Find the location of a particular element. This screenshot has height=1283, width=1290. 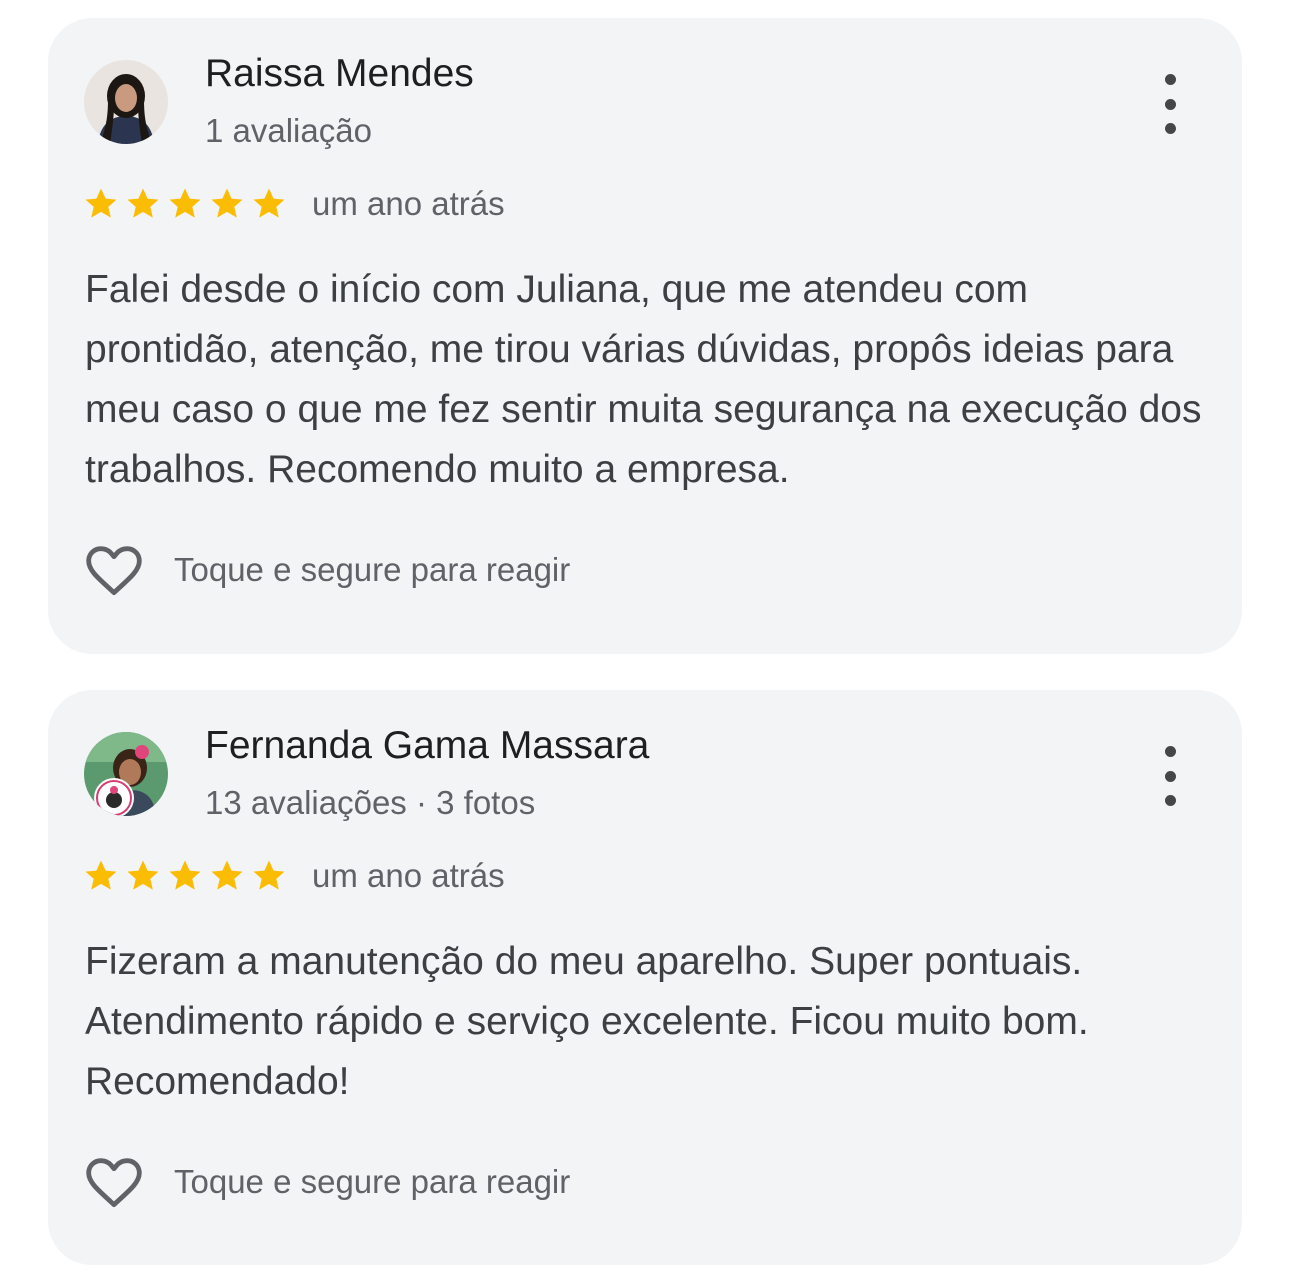

reviewer-meta: 1 avaliação is located at coordinates (288, 130).